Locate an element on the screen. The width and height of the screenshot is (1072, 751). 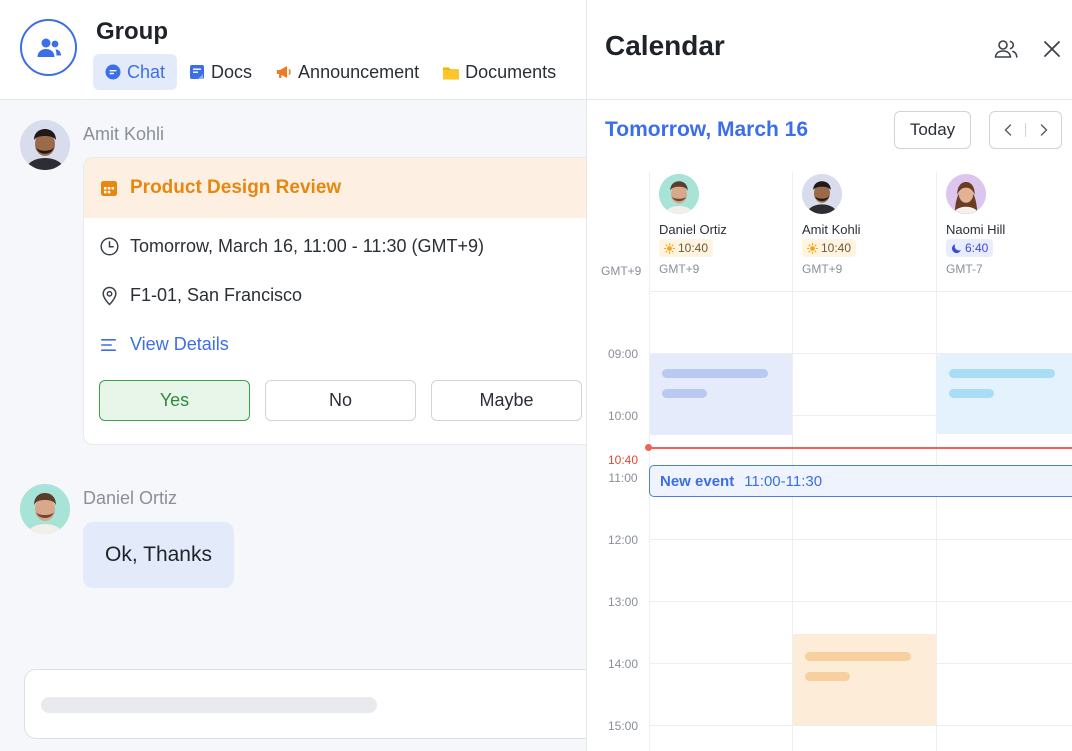
amit-kohli-avatar-image is located at coordinates (822, 194).